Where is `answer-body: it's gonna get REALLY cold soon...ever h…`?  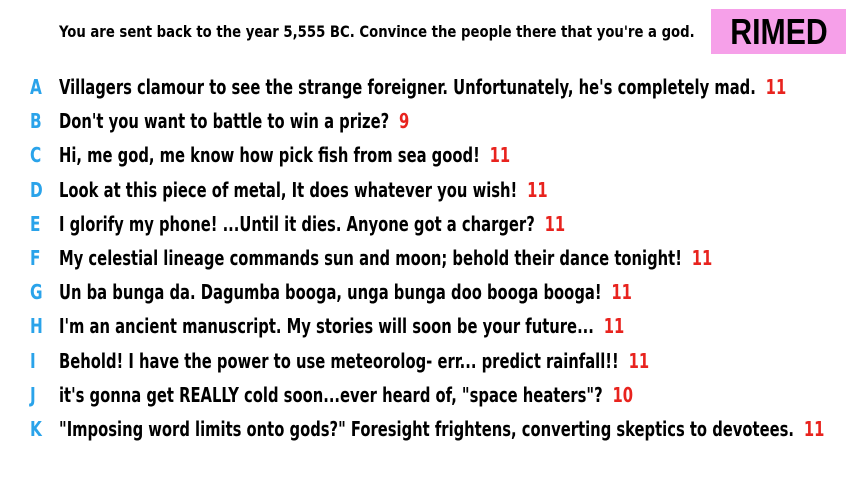
answer-body: it's gonna get REALLY cold soon...ever h… is located at coordinates (346, 395).